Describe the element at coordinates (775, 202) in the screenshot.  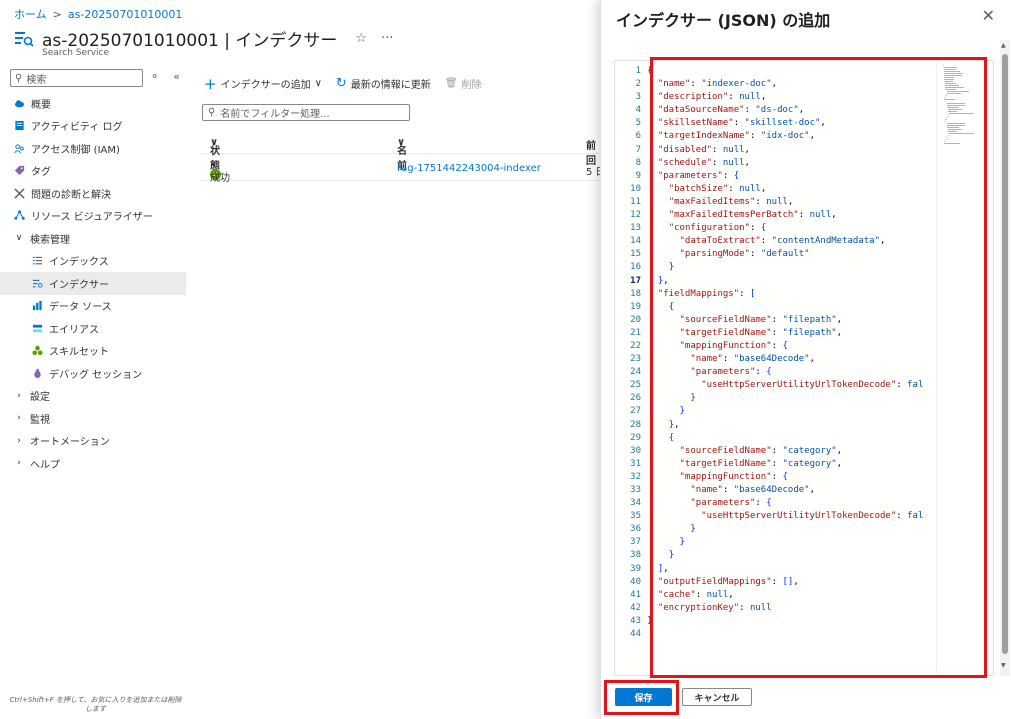
I see `code-line: 11 "maxFailedItems": null,` at that location.